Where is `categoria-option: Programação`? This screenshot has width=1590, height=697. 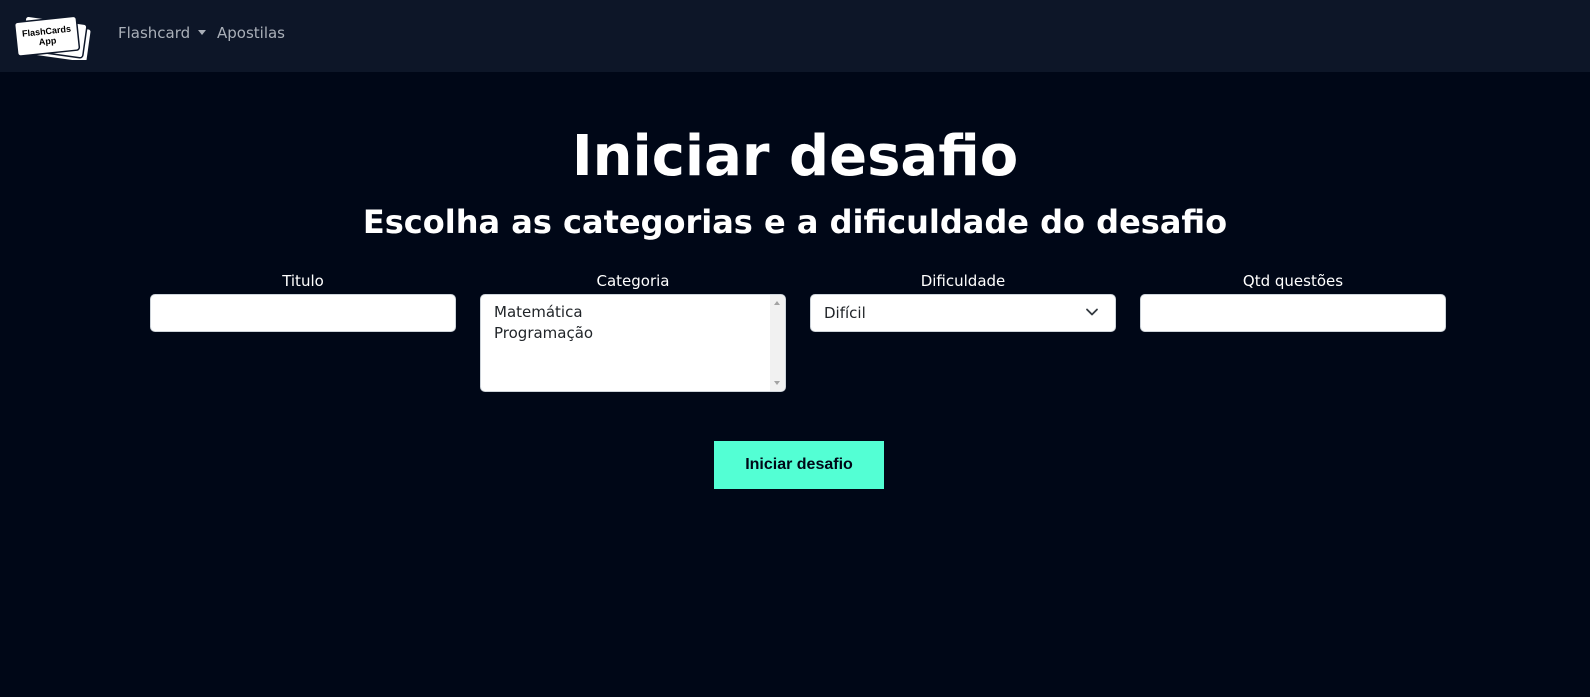 categoria-option: Programação is located at coordinates (543, 333).